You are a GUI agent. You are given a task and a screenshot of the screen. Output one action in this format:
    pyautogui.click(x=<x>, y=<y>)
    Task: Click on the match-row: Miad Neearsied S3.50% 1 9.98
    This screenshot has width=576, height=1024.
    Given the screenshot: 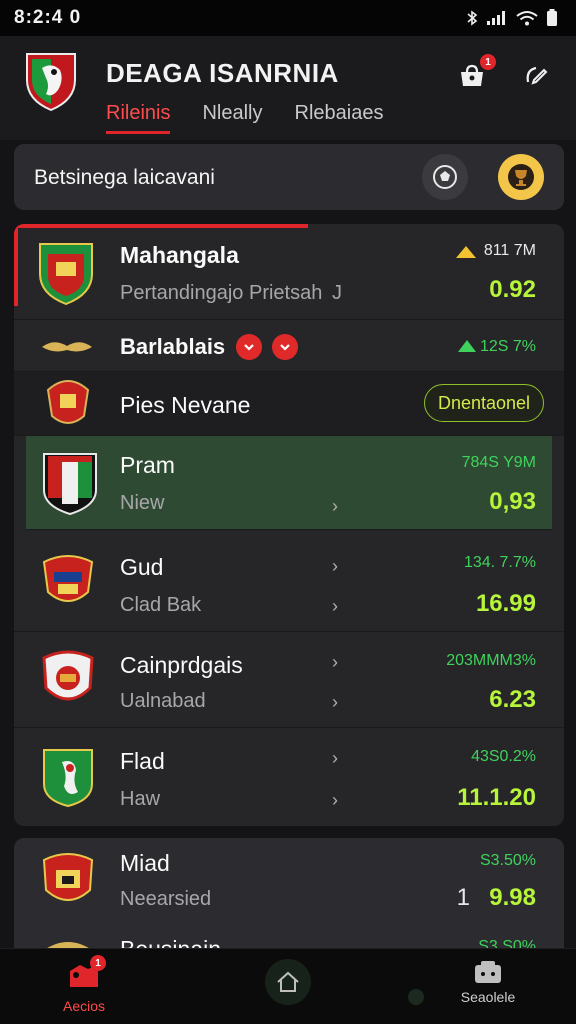 What is the action you would take?
    pyautogui.click(x=289, y=884)
    